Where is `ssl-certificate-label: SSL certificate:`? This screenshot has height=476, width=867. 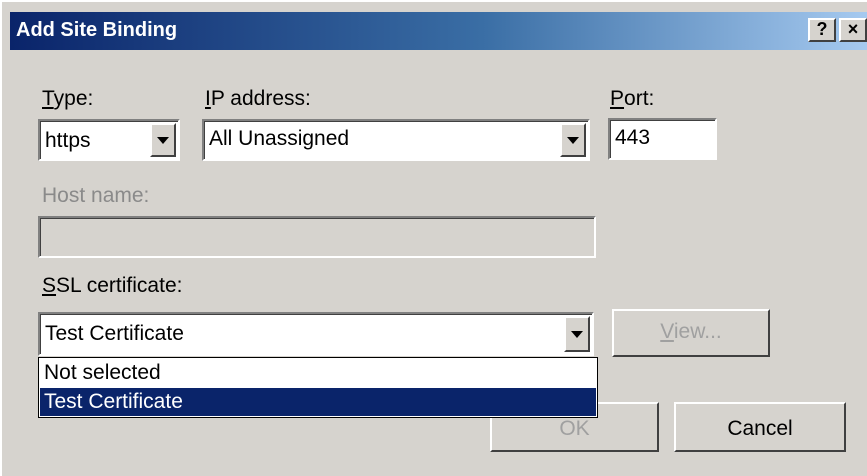
ssl-certificate-label: SSL certificate: is located at coordinates (112, 285).